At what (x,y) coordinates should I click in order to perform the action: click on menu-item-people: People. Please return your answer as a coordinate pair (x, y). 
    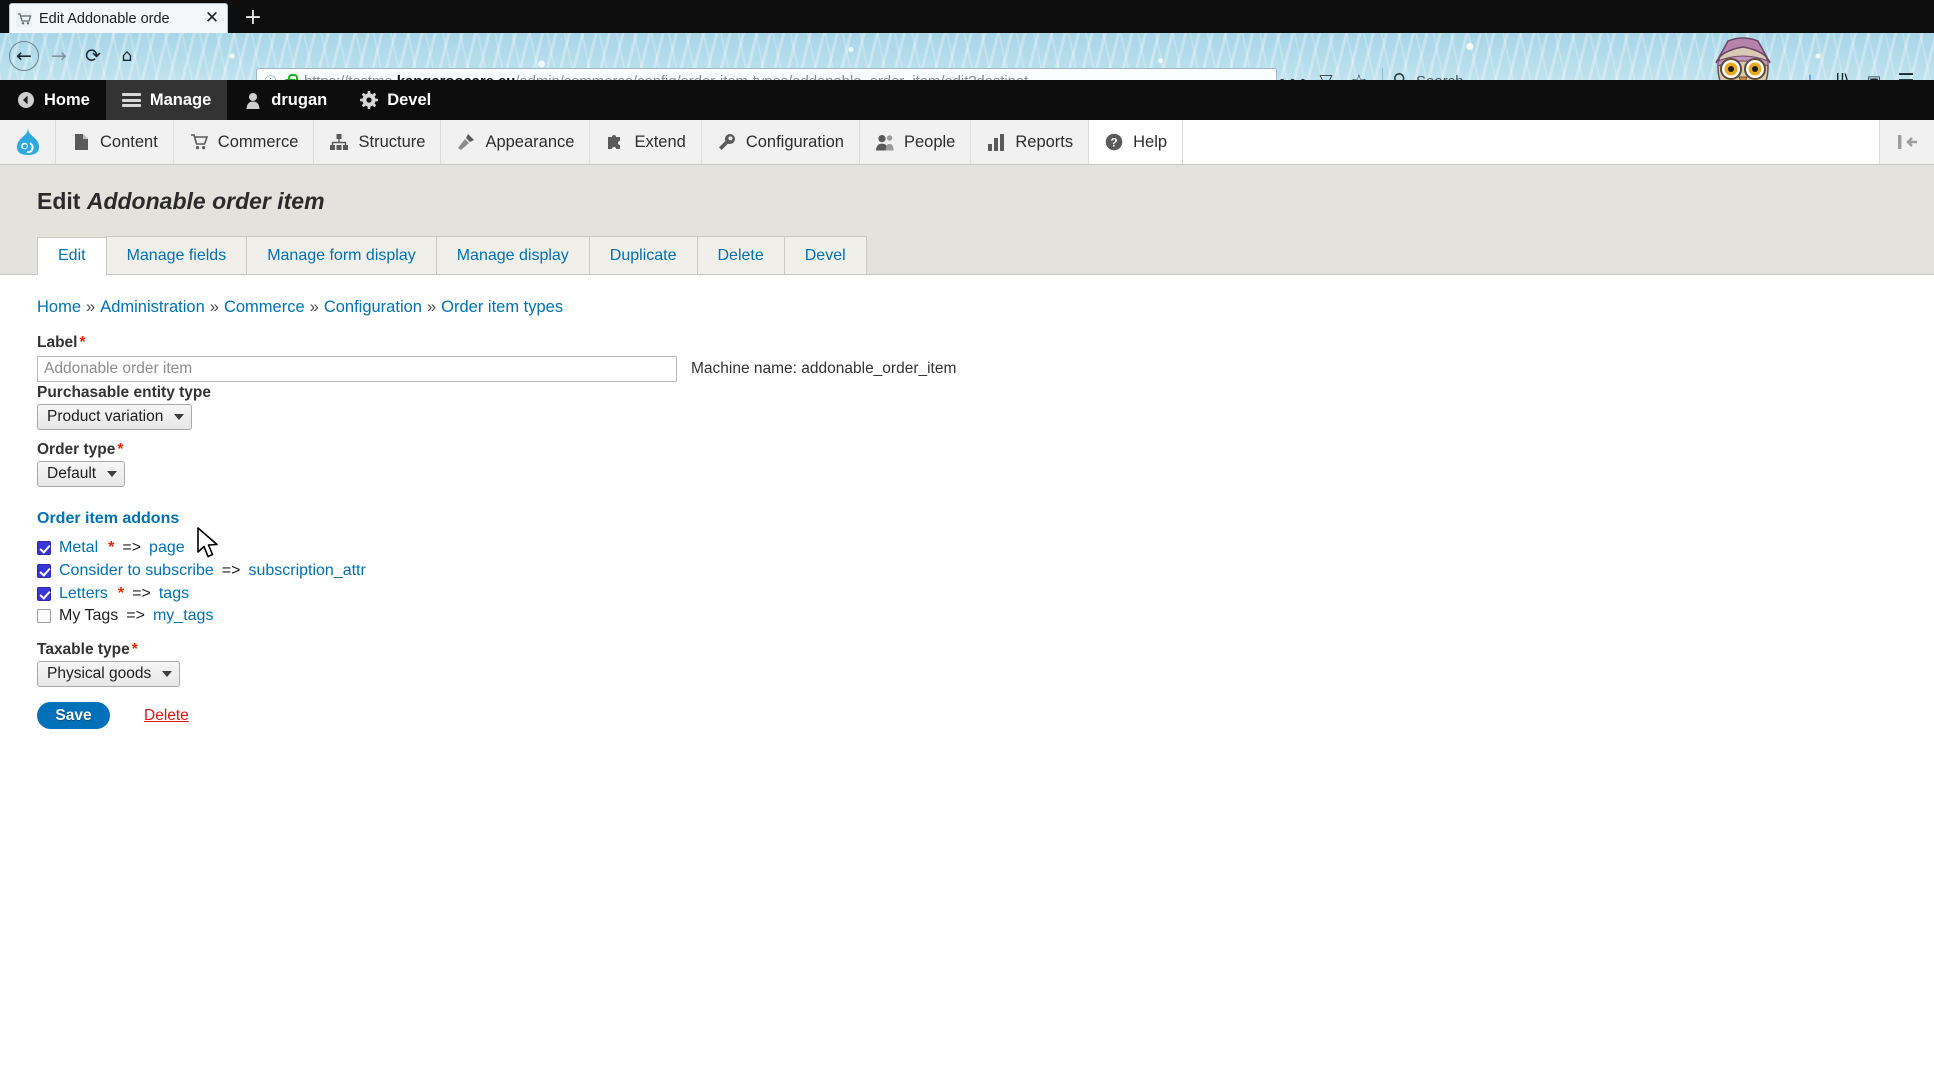
    Looking at the image, I should click on (916, 142).